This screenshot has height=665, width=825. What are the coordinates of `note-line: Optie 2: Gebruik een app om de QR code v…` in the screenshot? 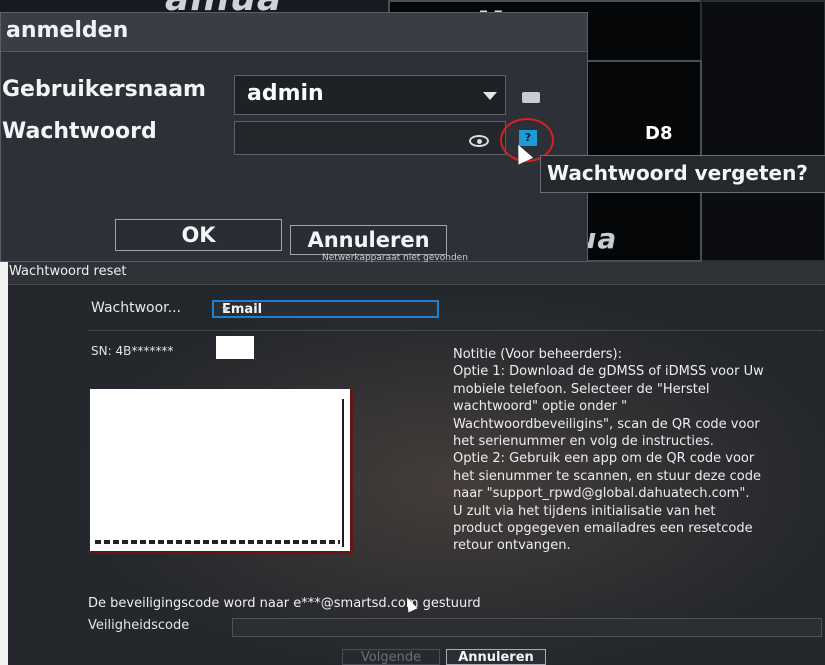 It's located at (604, 459).